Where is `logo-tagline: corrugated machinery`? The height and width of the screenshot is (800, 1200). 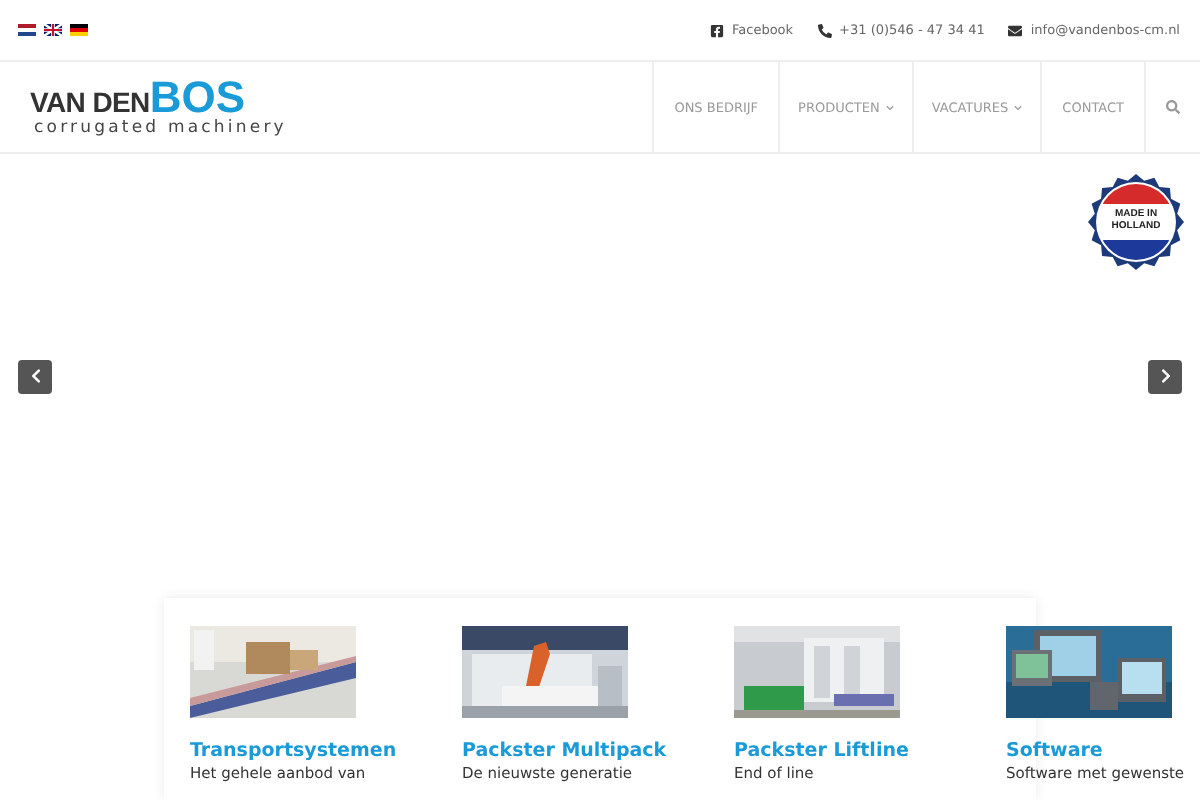 logo-tagline: corrugated machinery is located at coordinates (159, 128).